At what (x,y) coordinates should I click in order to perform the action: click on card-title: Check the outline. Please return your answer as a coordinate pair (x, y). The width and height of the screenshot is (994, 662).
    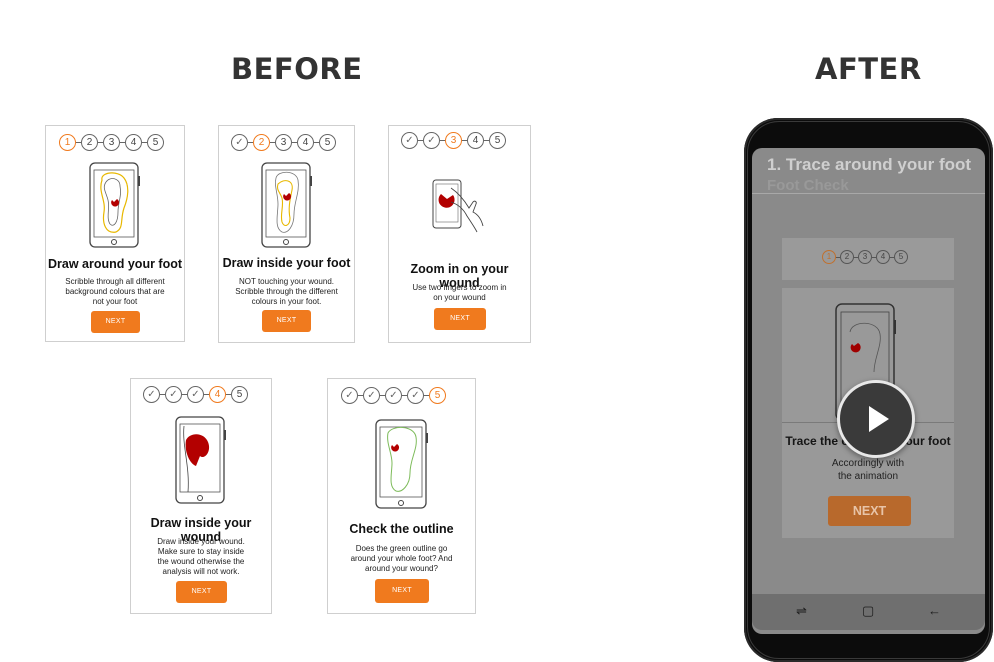
    Looking at the image, I should click on (401, 529).